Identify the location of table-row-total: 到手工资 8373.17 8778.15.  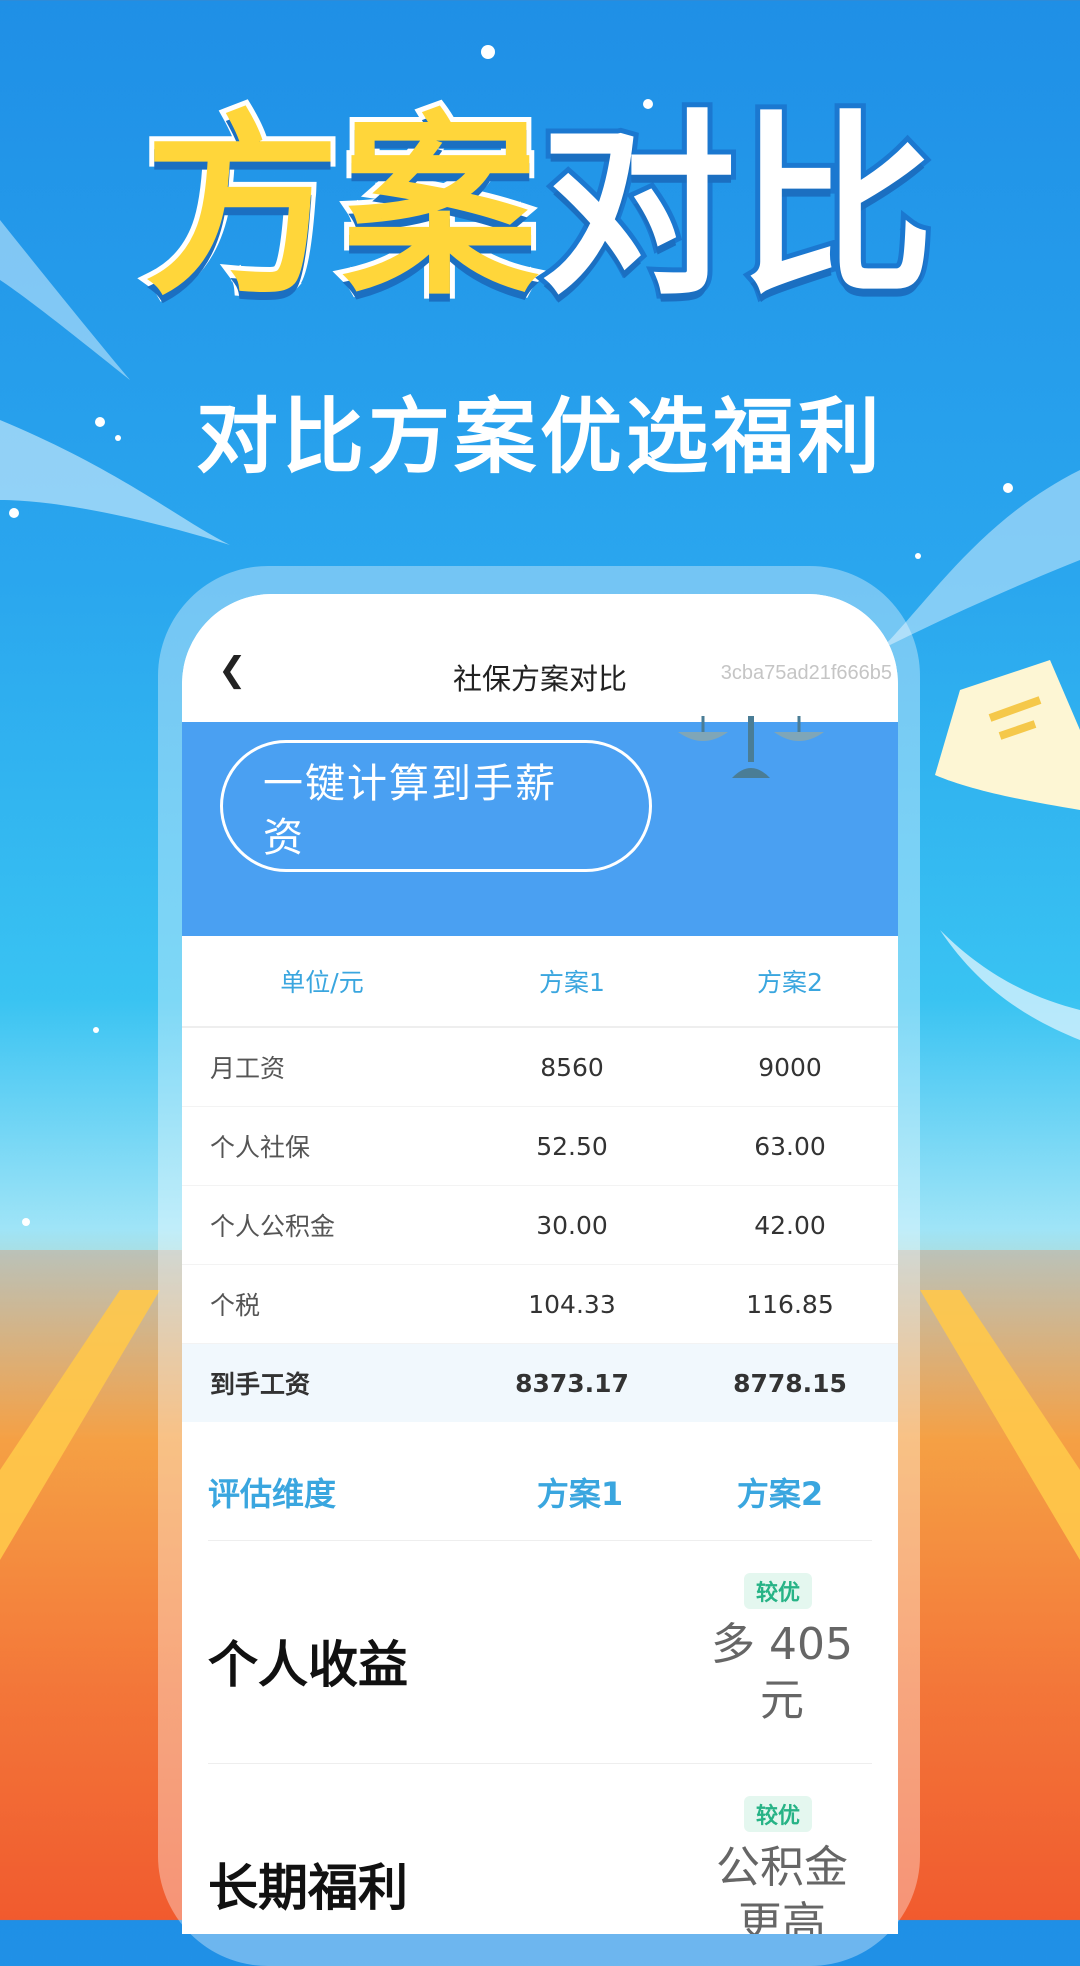
(540, 1383).